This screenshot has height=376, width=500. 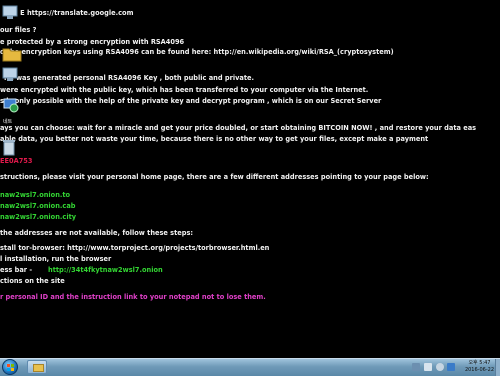 I want to click on start-button, so click(x=10, y=367).